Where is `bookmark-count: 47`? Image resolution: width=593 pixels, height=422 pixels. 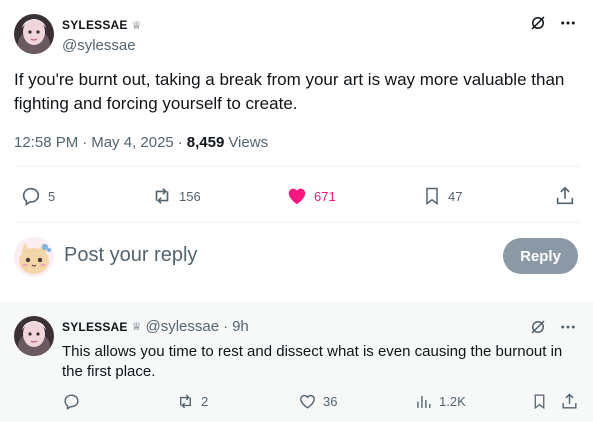 bookmark-count: 47 is located at coordinates (455, 196).